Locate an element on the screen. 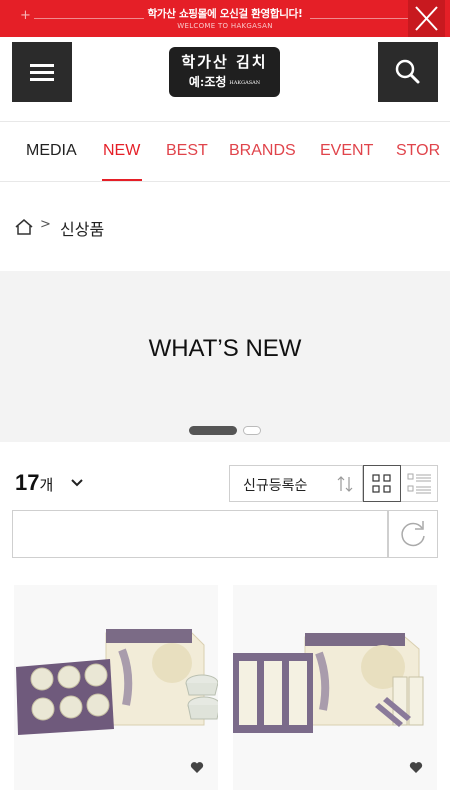  search-button is located at coordinates (408, 72).